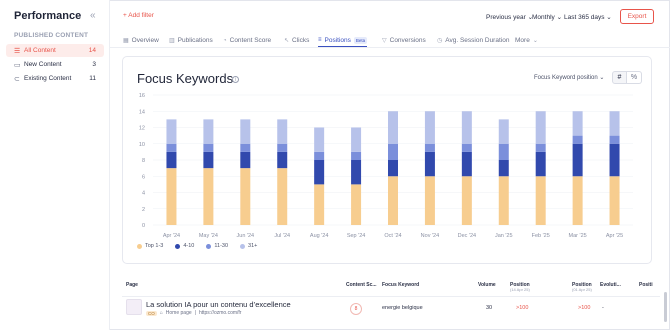 The image size is (670, 330). What do you see at coordinates (217, 246) in the screenshot?
I see `legend-item: 11-30` at bounding box center [217, 246].